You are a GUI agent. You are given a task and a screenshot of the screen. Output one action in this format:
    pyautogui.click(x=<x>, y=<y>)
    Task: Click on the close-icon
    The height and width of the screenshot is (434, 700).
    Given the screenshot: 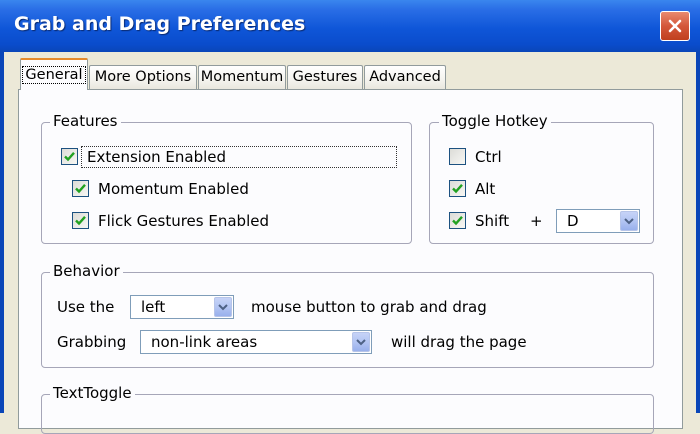 What is the action you would take?
    pyautogui.click(x=675, y=26)
    